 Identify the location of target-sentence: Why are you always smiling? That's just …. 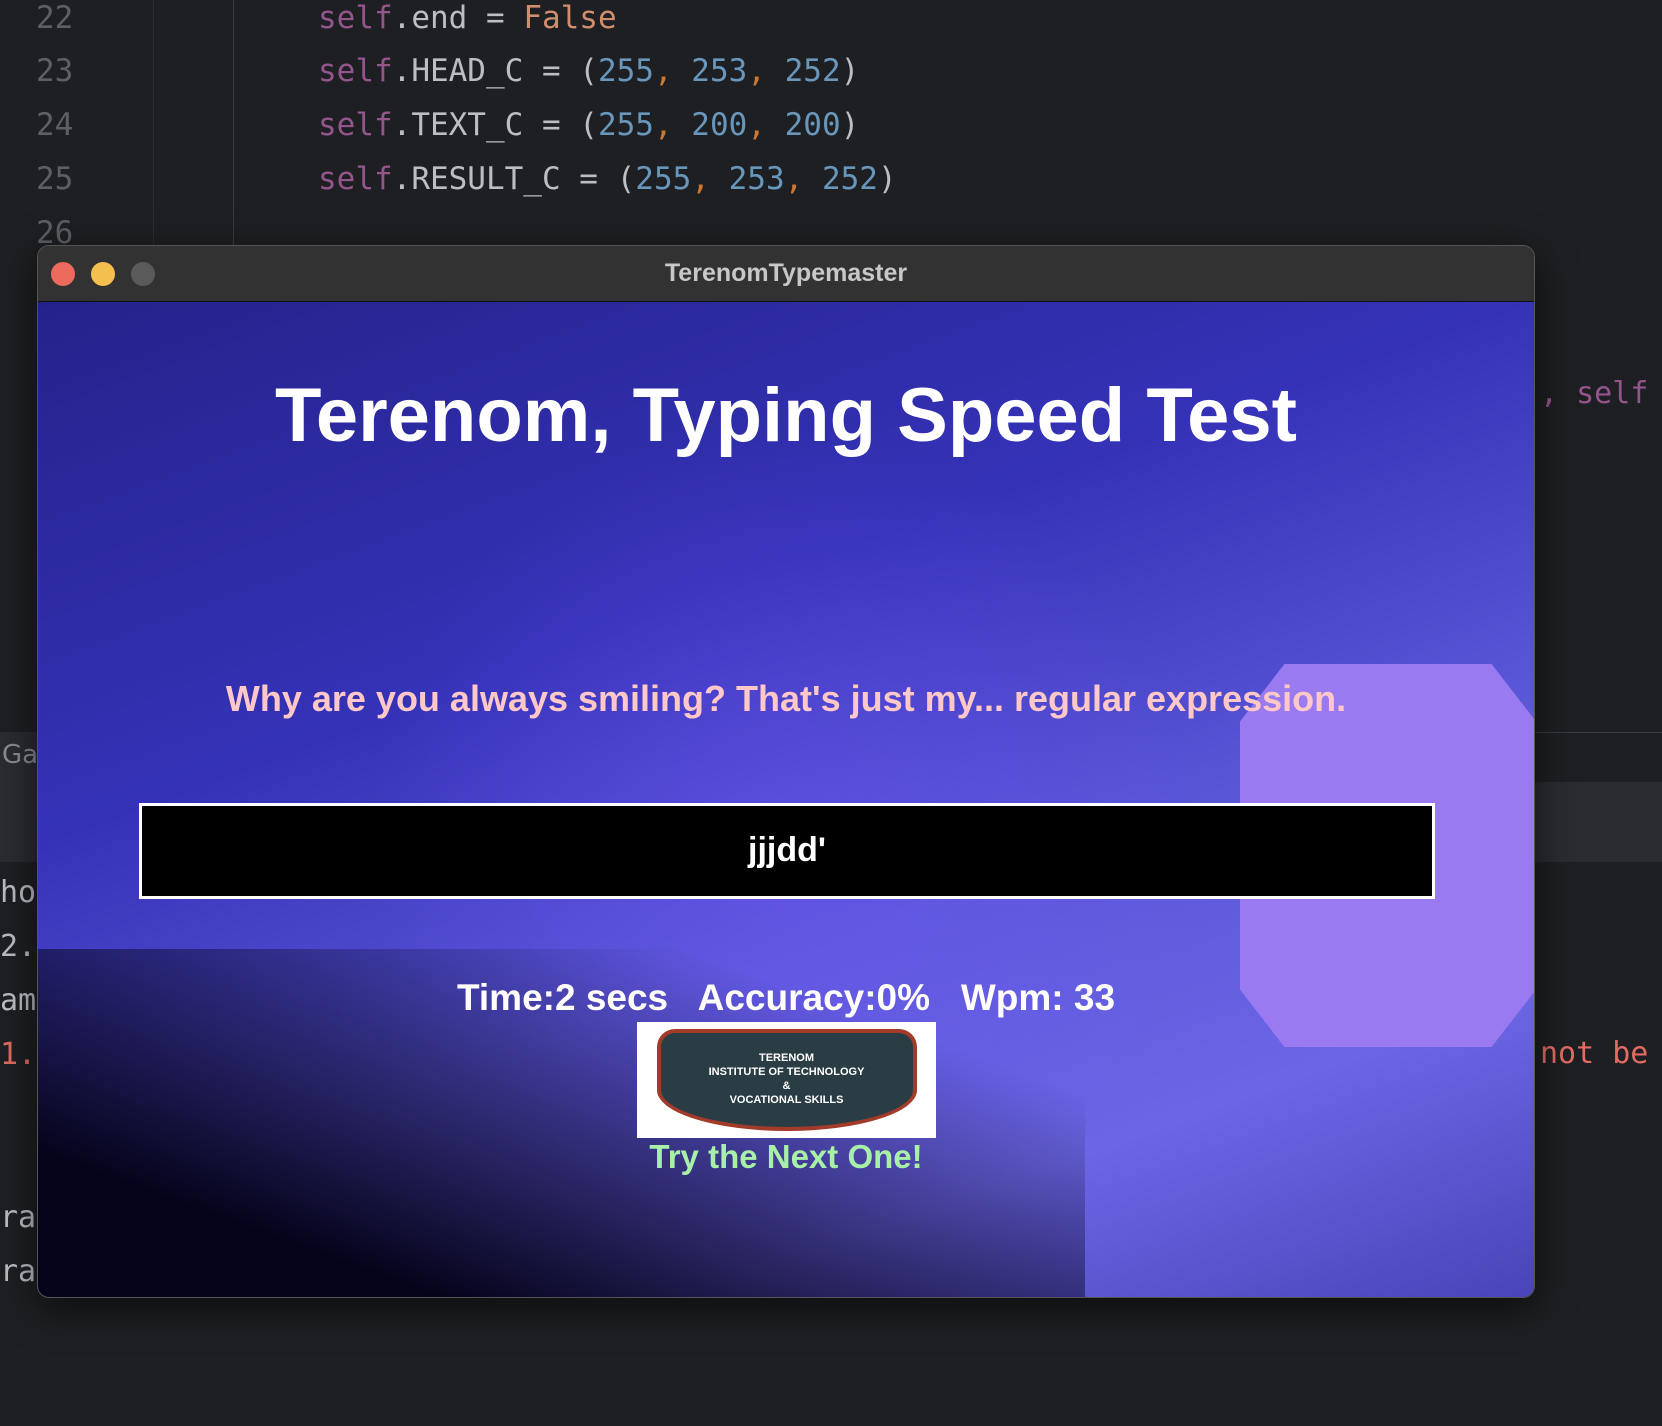
(786, 698).